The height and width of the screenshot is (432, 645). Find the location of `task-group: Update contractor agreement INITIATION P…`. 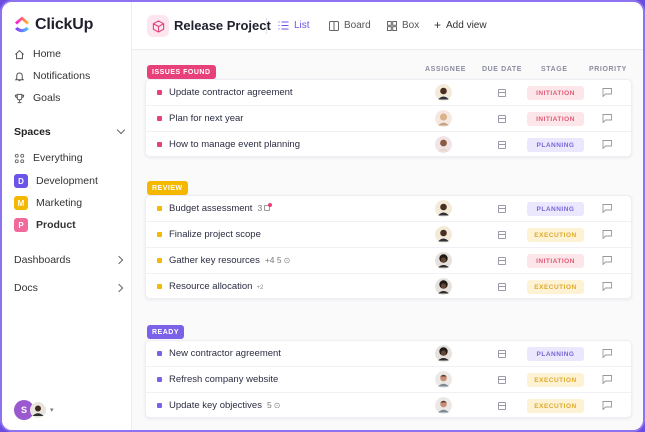

task-group: Update contractor agreement INITIATION P… is located at coordinates (389, 118).